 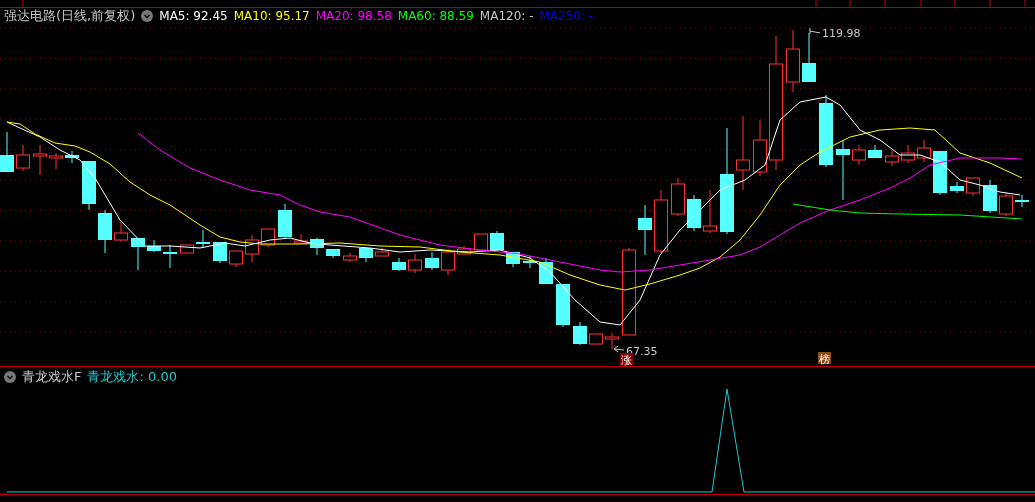 What do you see at coordinates (506, 16) in the screenshot?
I see `moving-average-label: MA120: -` at bounding box center [506, 16].